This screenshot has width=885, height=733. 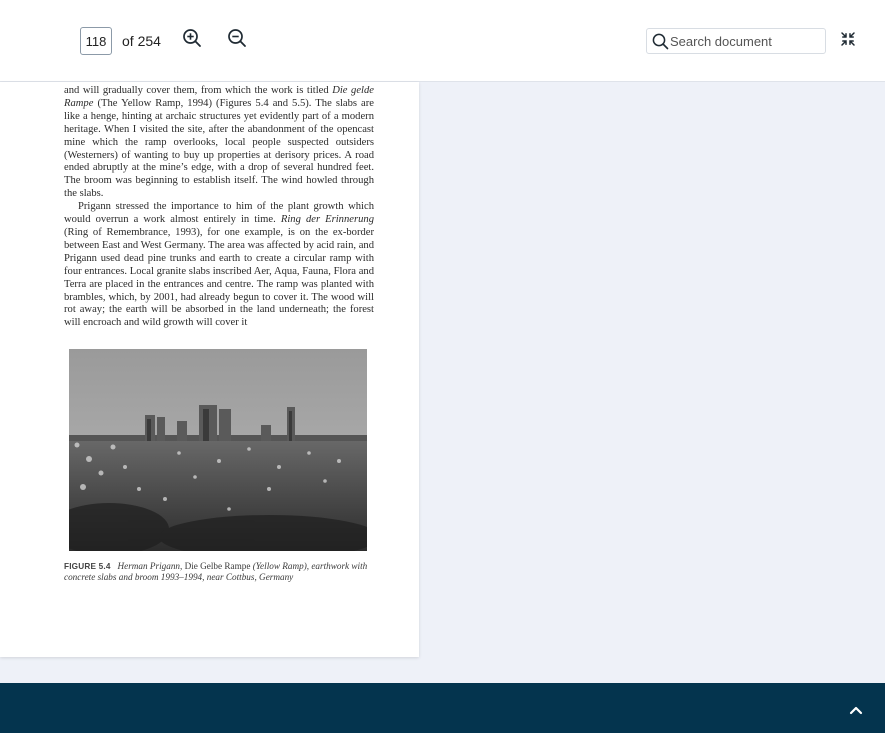 I want to click on zoom-out-button, so click(x=237, y=38).